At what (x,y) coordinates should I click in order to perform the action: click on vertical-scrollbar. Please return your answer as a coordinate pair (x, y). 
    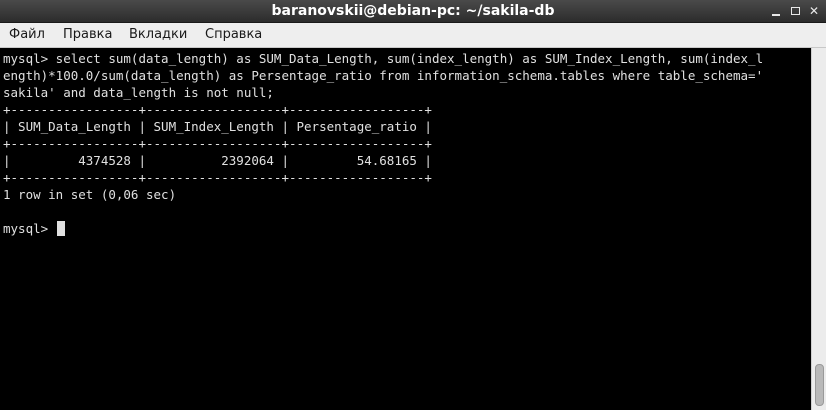
    Looking at the image, I should click on (818, 229).